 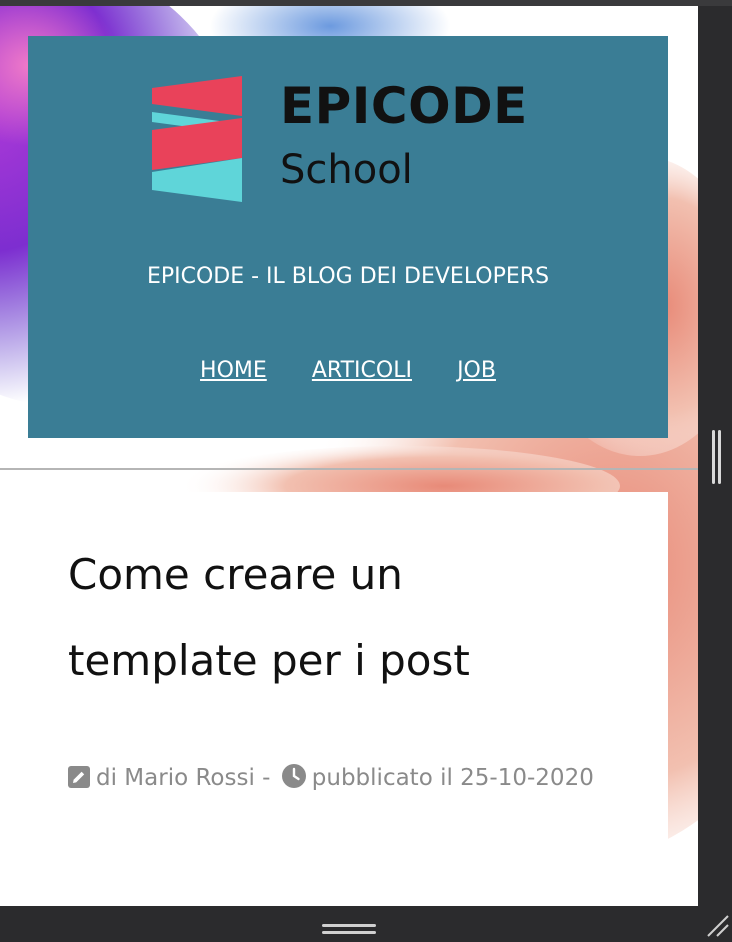 I want to click on post-title: Come creare un template per i post, so click(x=348, y=618).